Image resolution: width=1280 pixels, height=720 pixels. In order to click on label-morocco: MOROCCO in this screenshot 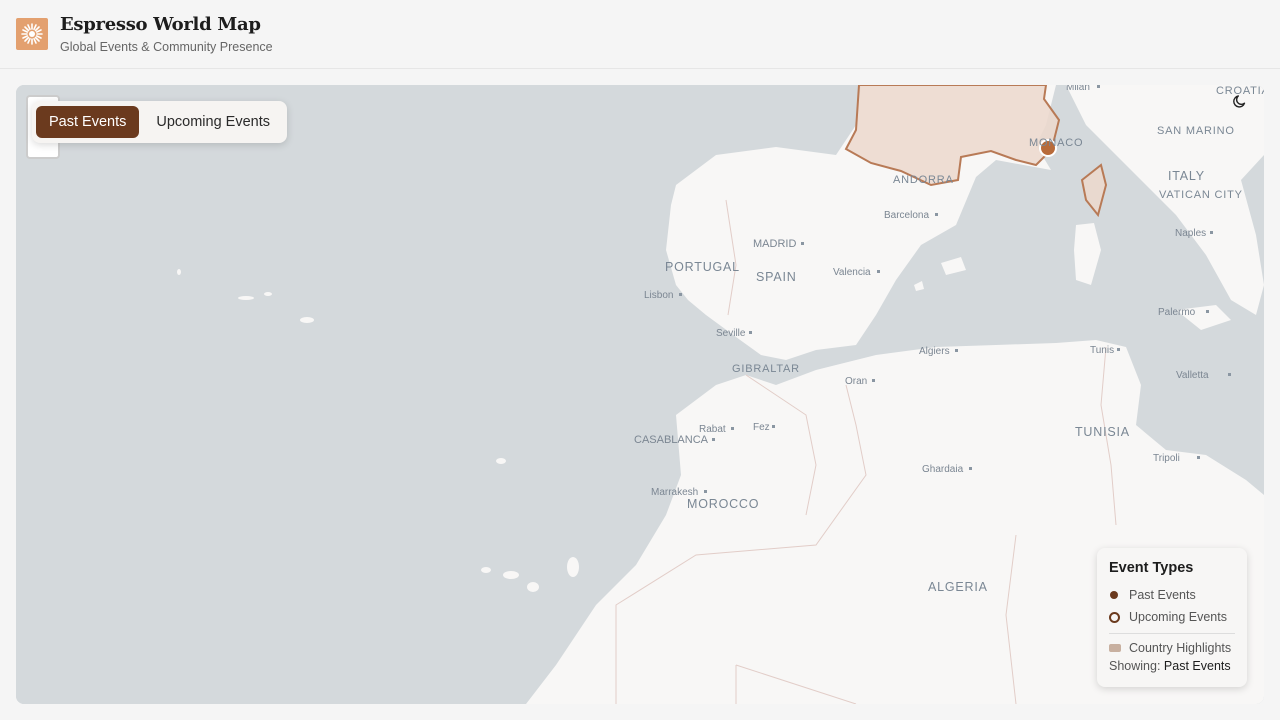, I will do `click(723, 504)`.